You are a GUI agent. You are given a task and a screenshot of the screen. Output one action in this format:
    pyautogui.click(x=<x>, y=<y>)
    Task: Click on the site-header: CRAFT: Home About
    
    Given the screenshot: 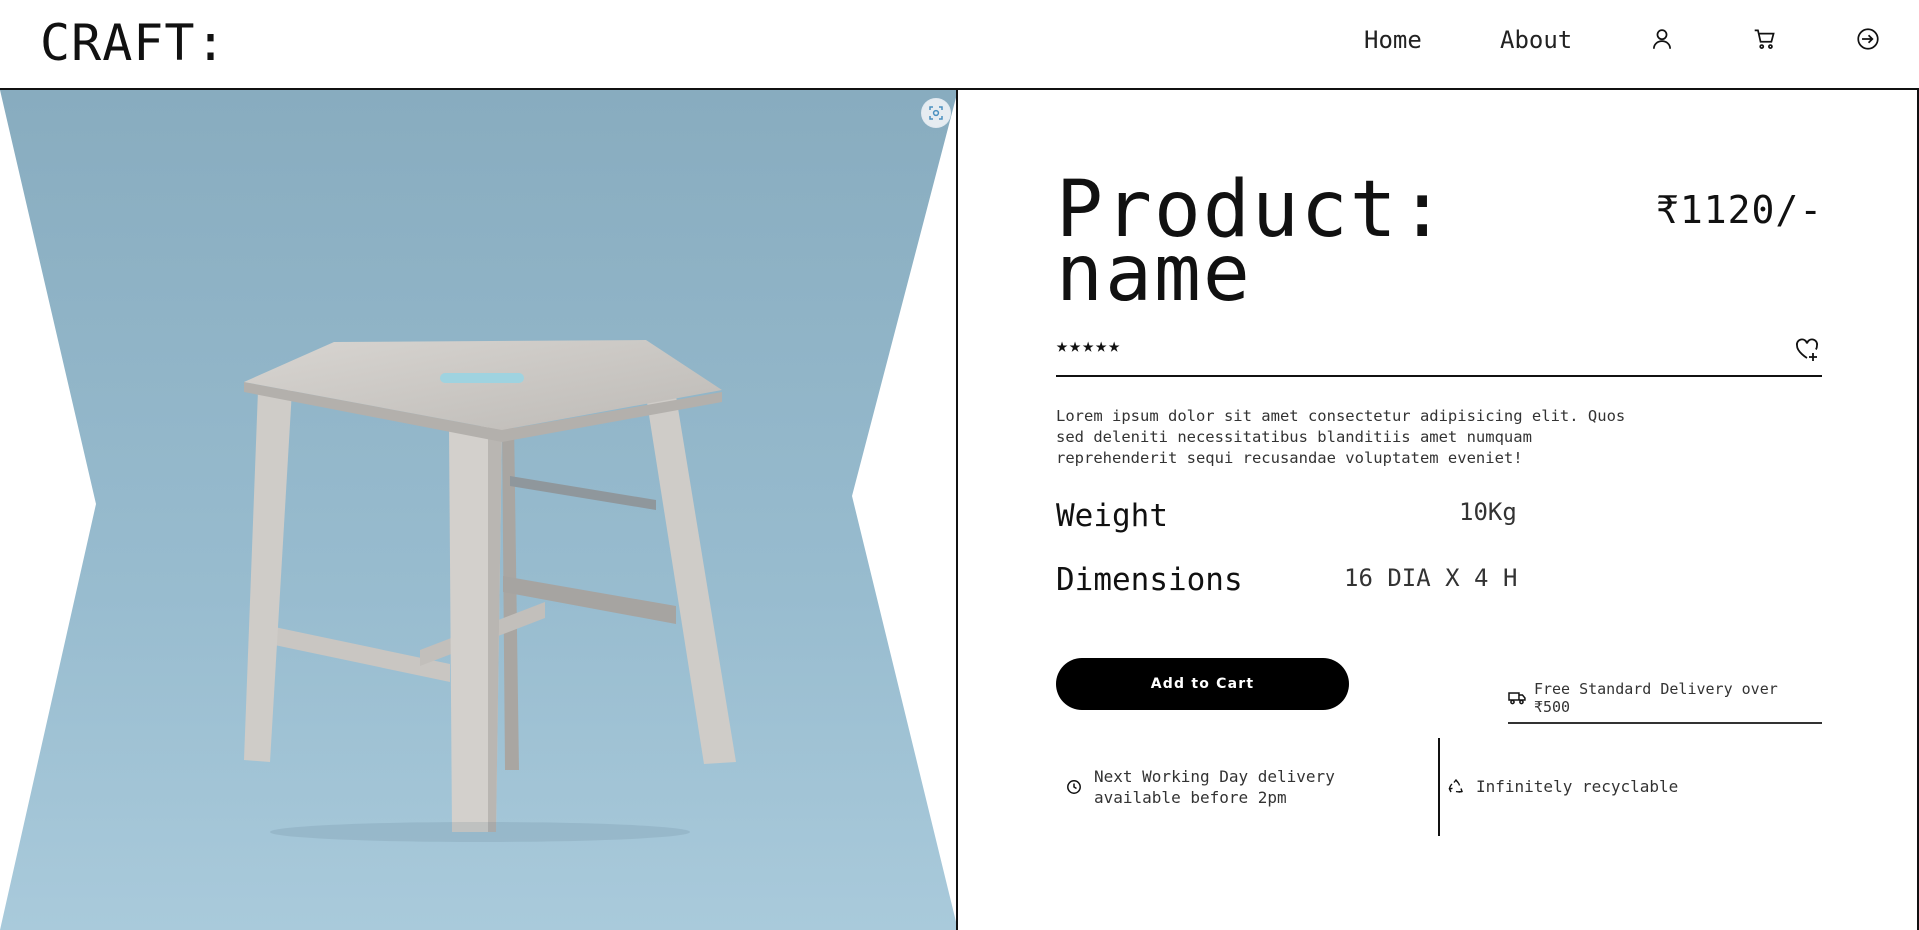 What is the action you would take?
    pyautogui.click(x=959, y=45)
    